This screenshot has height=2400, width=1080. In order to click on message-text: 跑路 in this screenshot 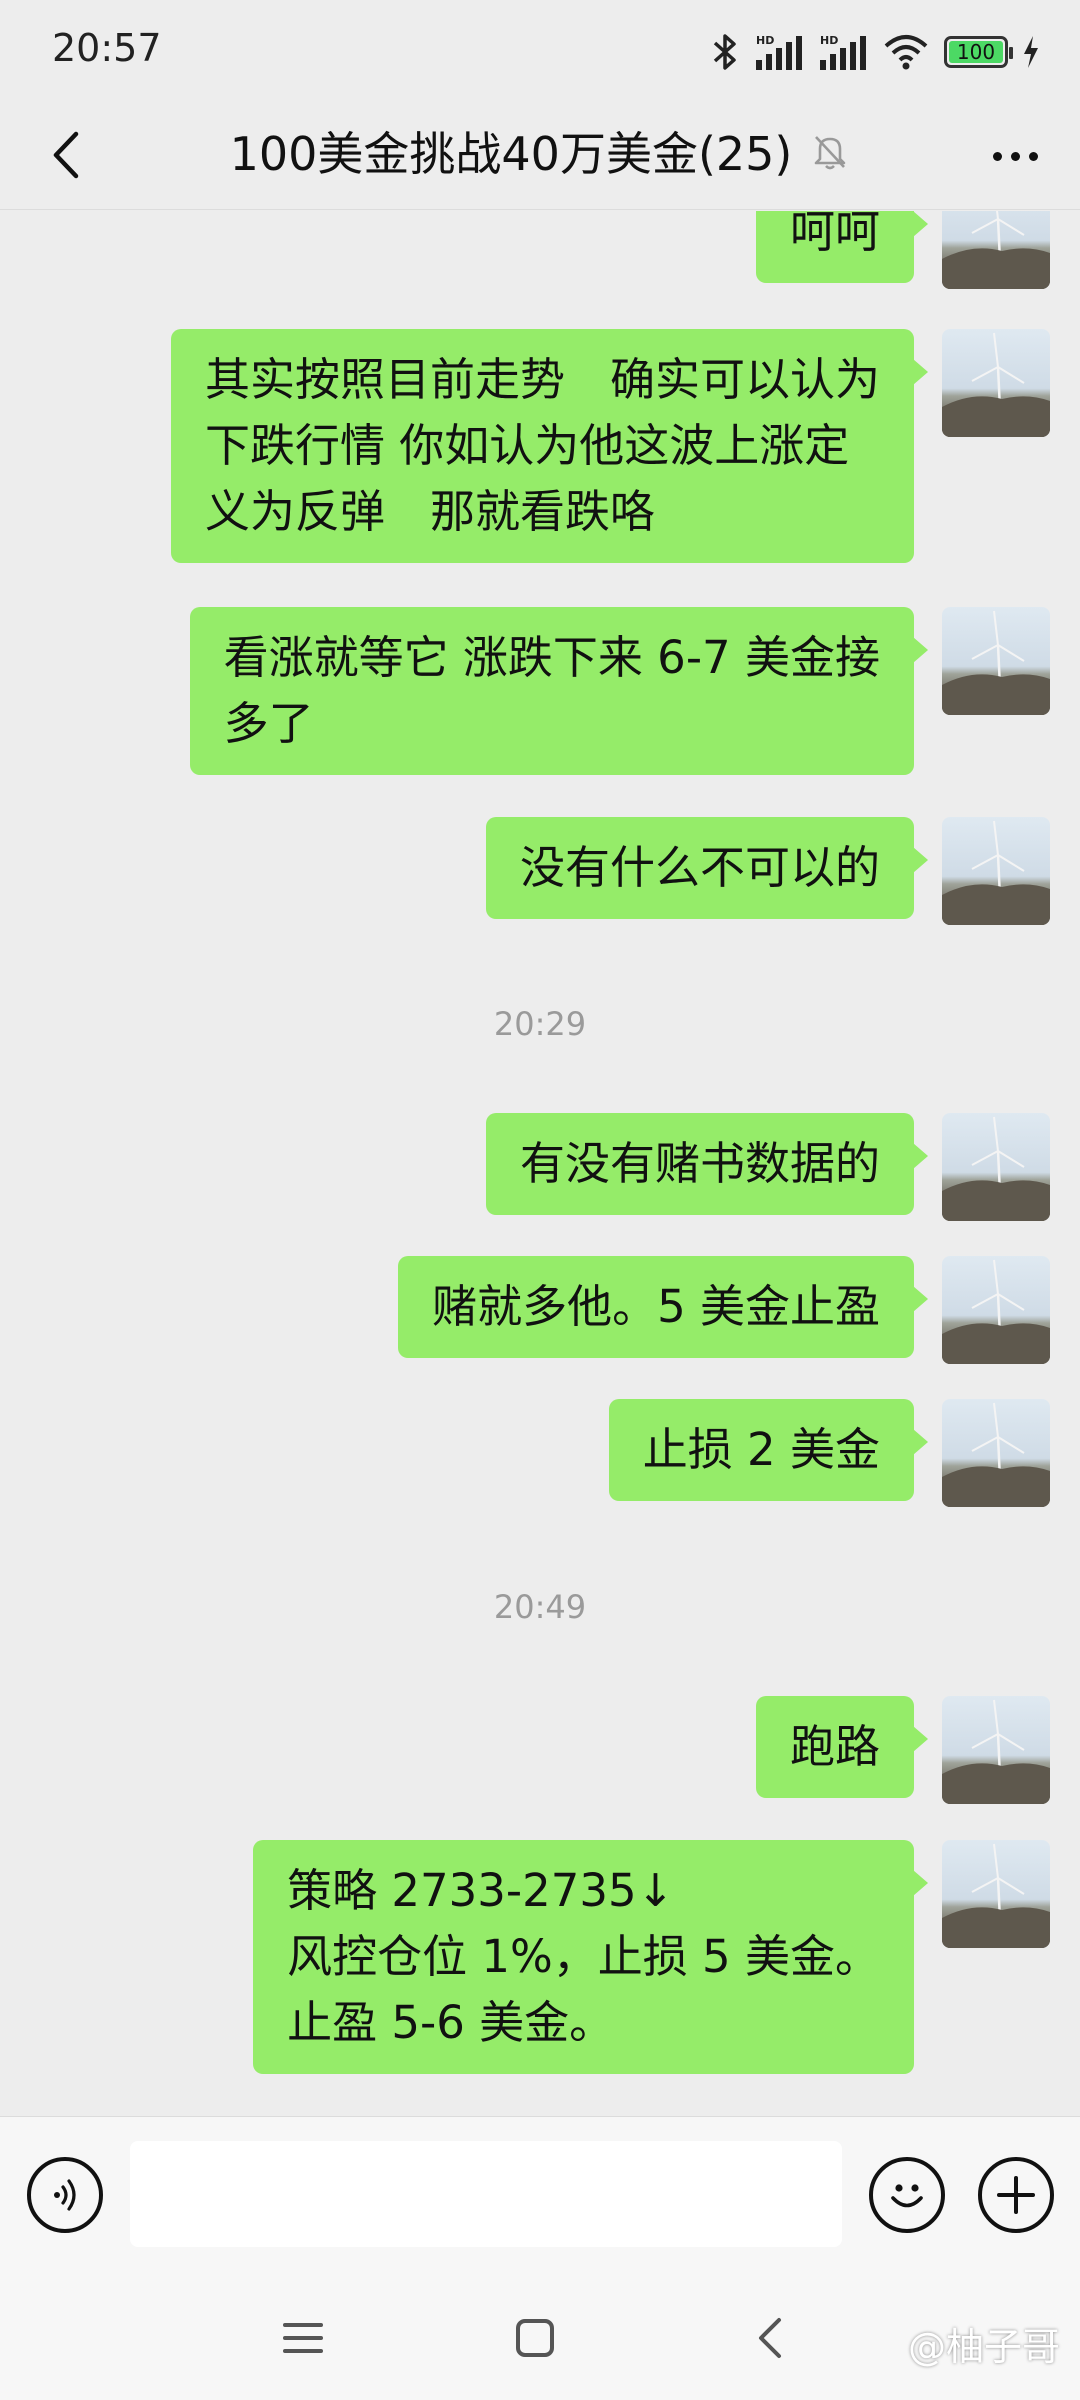, I will do `click(834, 1746)`.